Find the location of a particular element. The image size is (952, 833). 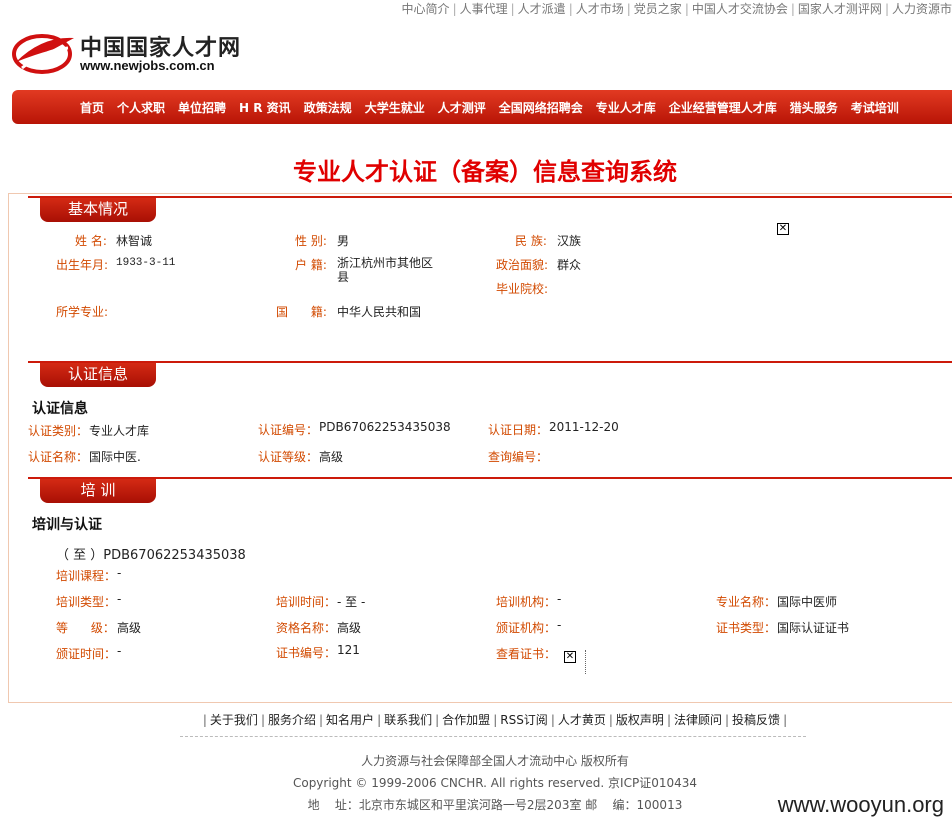

training-type-label: 培训类型： is located at coordinates (86, 602).